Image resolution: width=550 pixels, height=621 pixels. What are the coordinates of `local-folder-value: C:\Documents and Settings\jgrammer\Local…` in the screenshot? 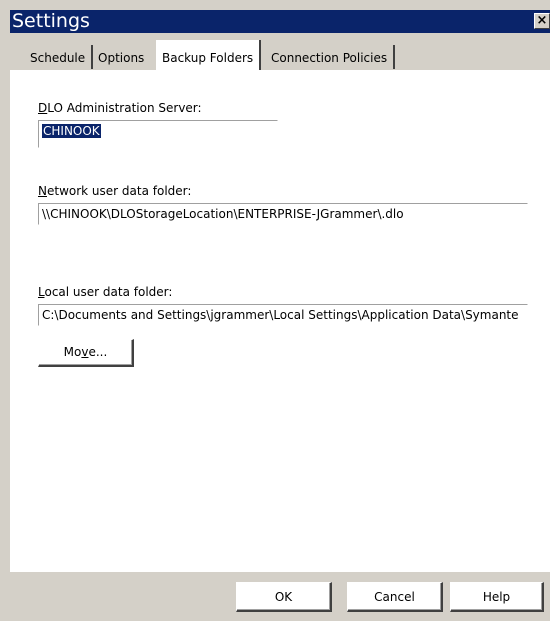 It's located at (280, 315).